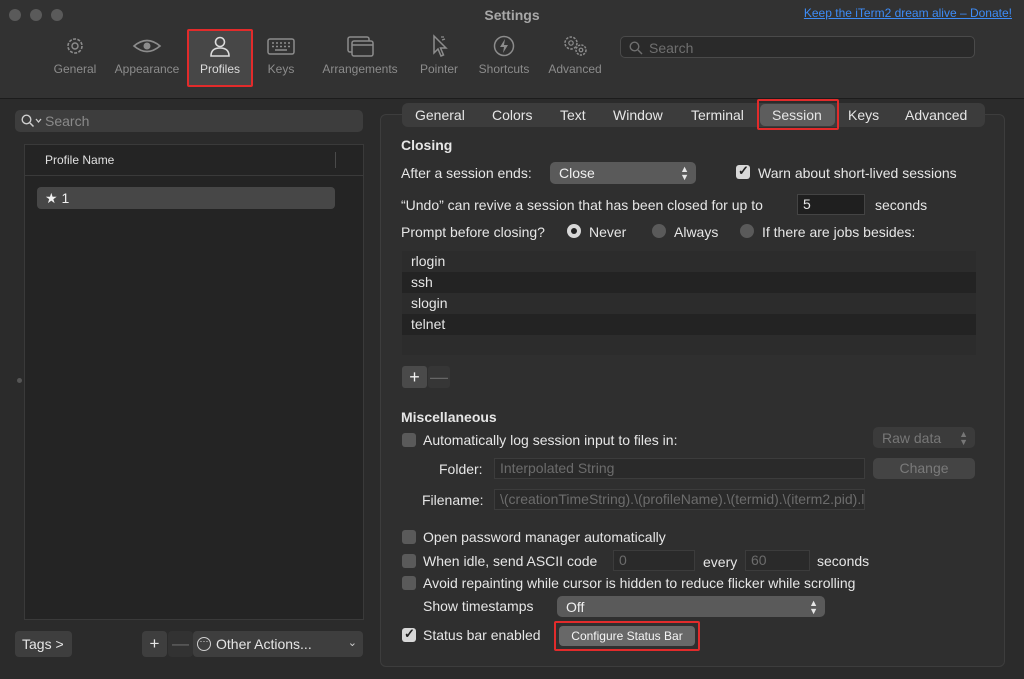 The width and height of the screenshot is (1024, 679). I want to click on tab-window: Window, so click(638, 115).